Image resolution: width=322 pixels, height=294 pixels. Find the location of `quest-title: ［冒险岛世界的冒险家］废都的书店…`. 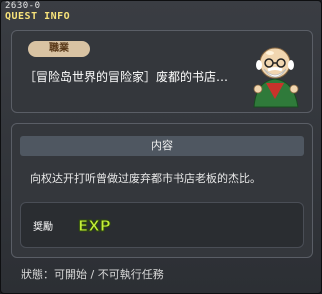

quest-title: ［冒险岛世界的冒险家］废都的书店… is located at coordinates (126, 77).